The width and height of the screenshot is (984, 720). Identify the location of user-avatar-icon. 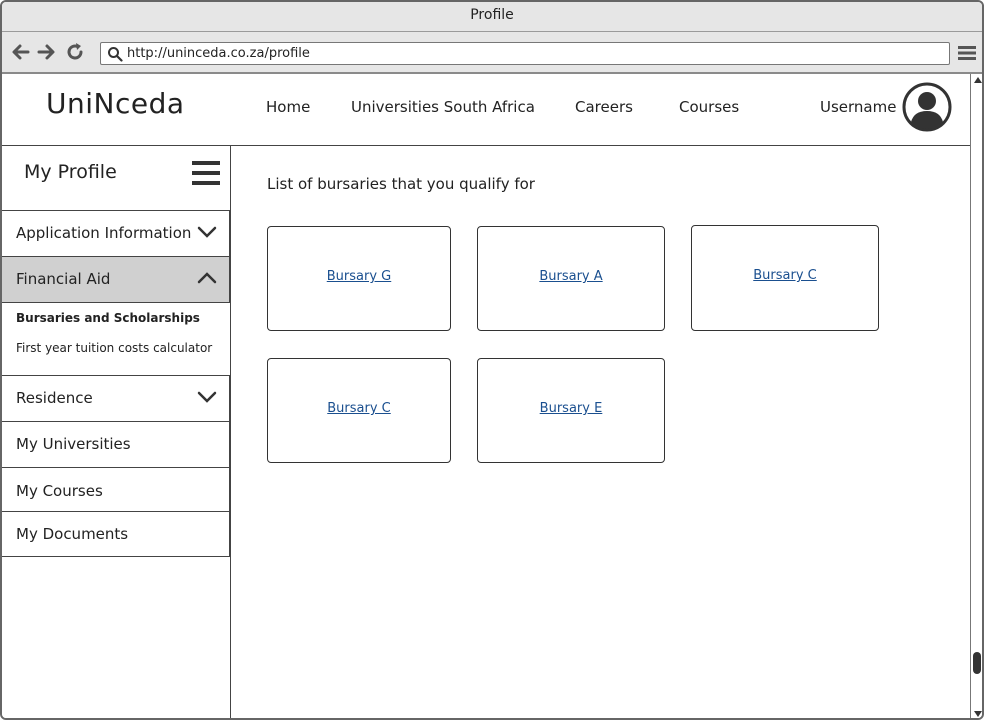
(927, 107).